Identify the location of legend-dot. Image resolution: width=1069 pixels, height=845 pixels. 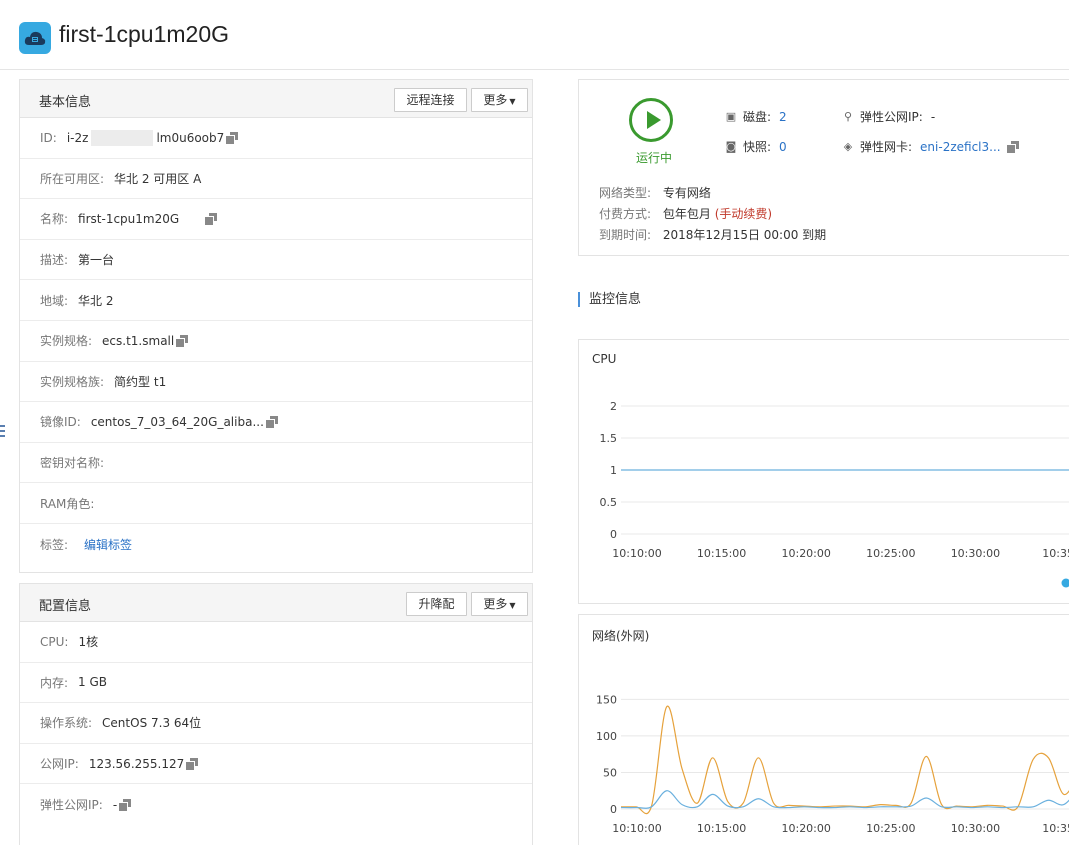
(1065, 583).